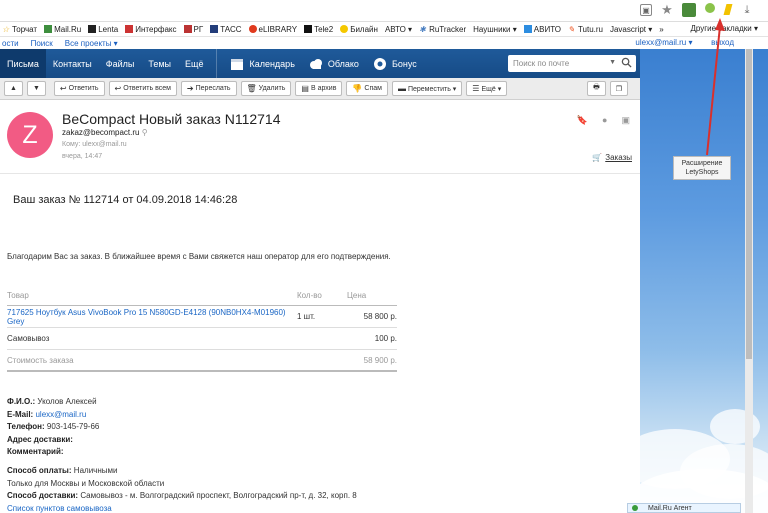  What do you see at coordinates (626, 62) in the screenshot?
I see `search-icon` at bounding box center [626, 62].